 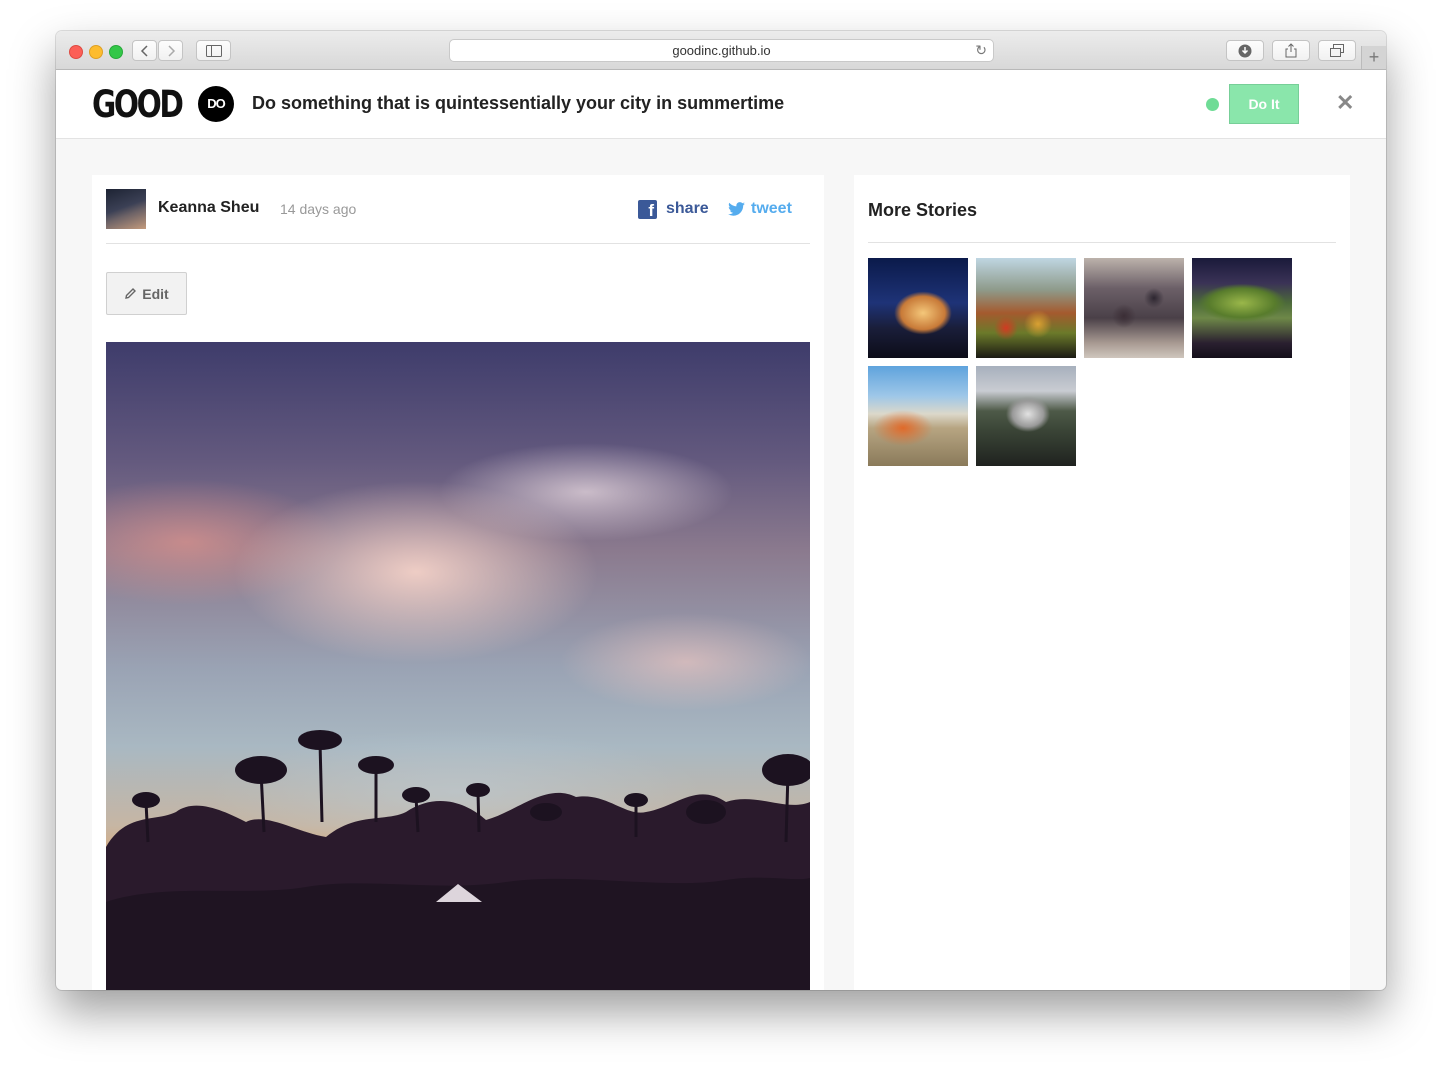 What do you see at coordinates (116, 52) in the screenshot?
I see `zoom-window-button` at bounding box center [116, 52].